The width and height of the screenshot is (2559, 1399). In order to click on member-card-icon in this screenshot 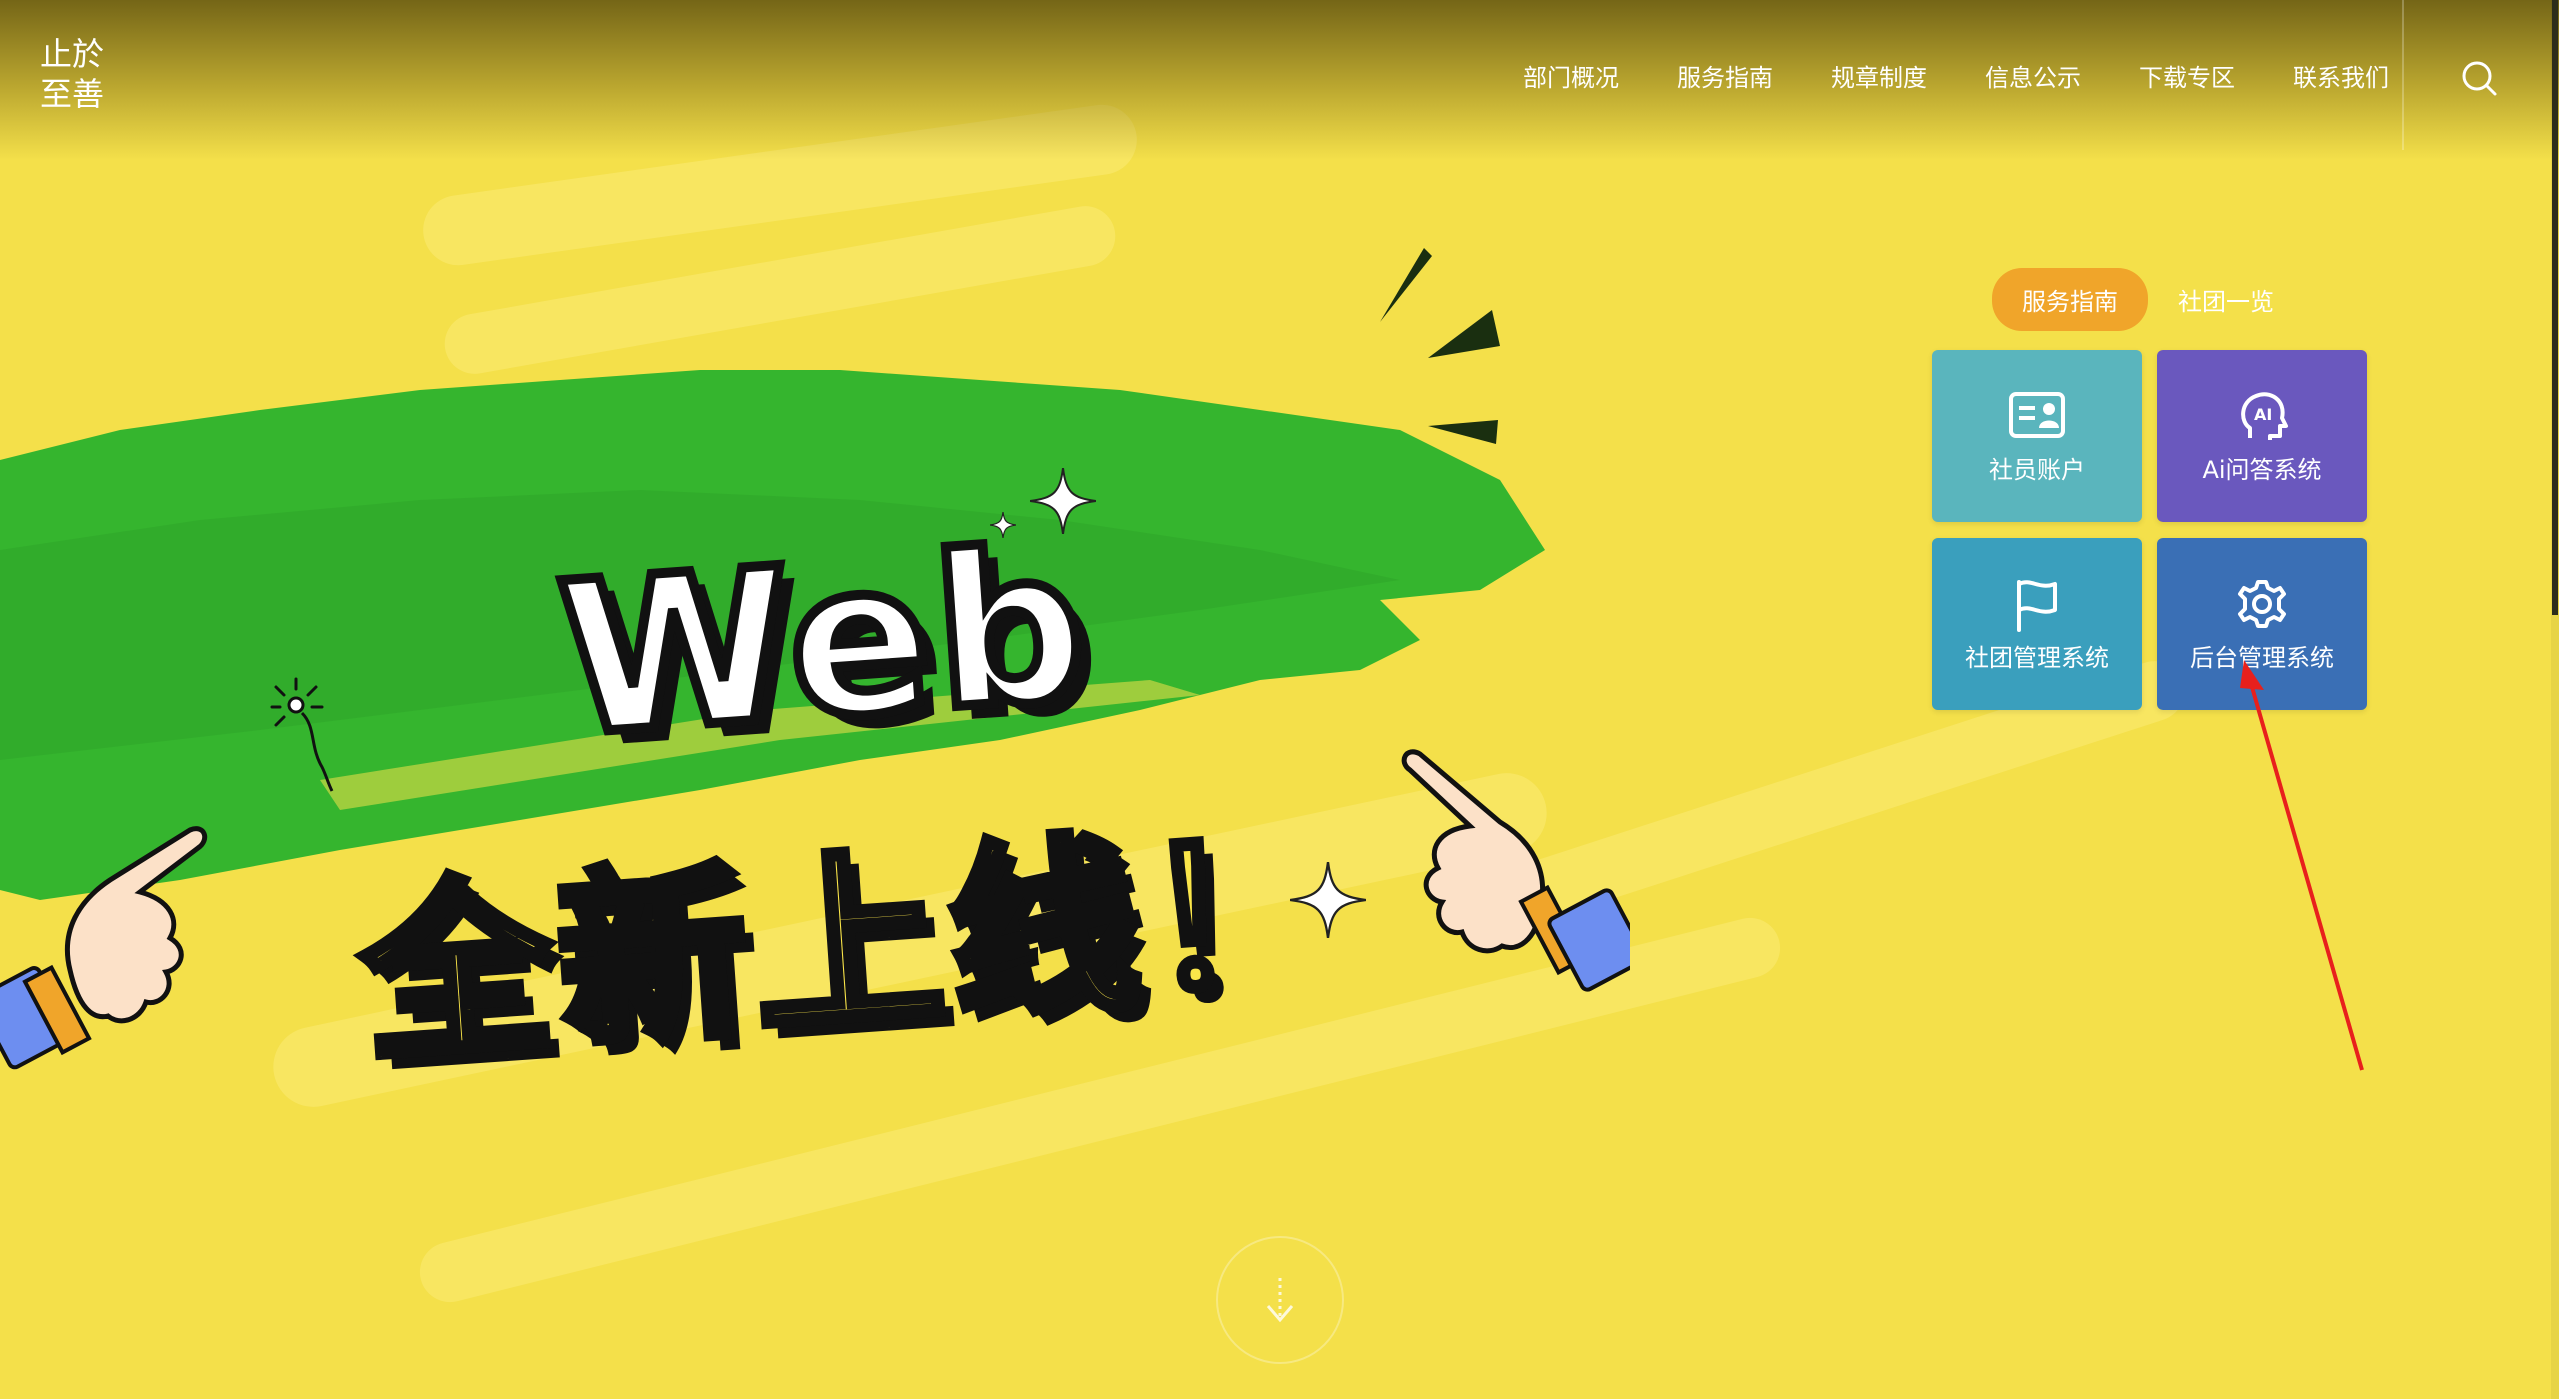, I will do `click(2037, 414)`.